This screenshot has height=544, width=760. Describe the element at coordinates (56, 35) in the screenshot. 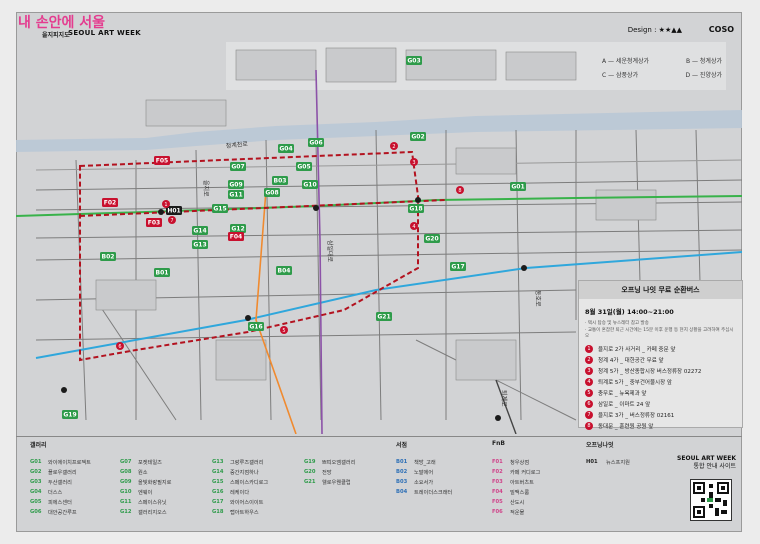

I see `header-small: 을지피지도` at that location.